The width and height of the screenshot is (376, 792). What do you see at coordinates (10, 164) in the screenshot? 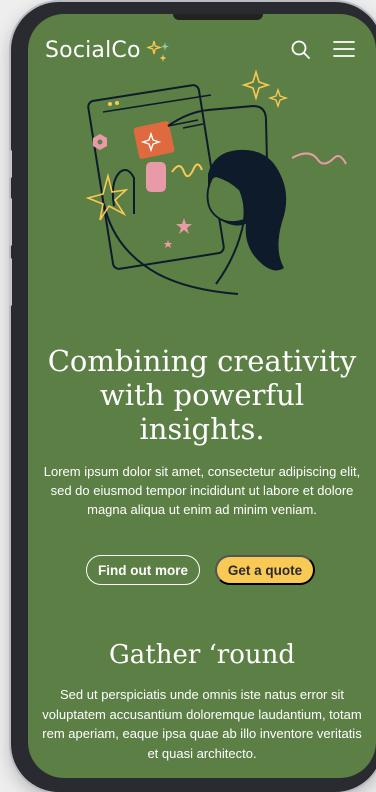
I see `phone-side-button` at bounding box center [10, 164].